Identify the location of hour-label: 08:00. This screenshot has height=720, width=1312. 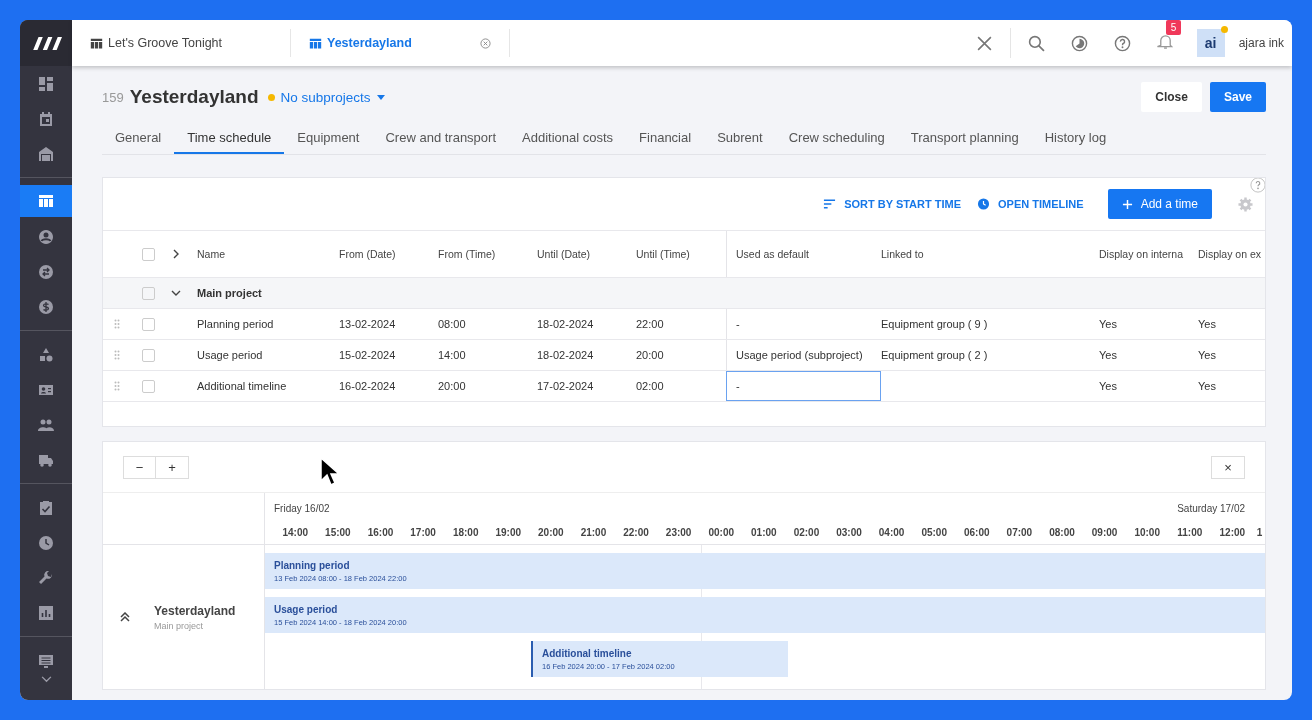
(1062, 532).